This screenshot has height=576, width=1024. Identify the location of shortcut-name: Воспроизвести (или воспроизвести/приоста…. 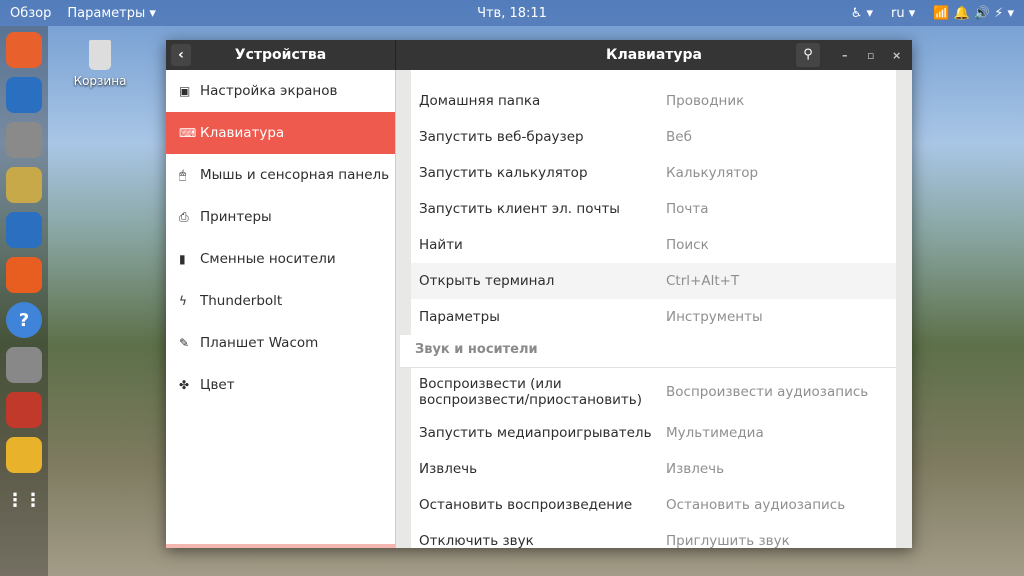
(531, 391).